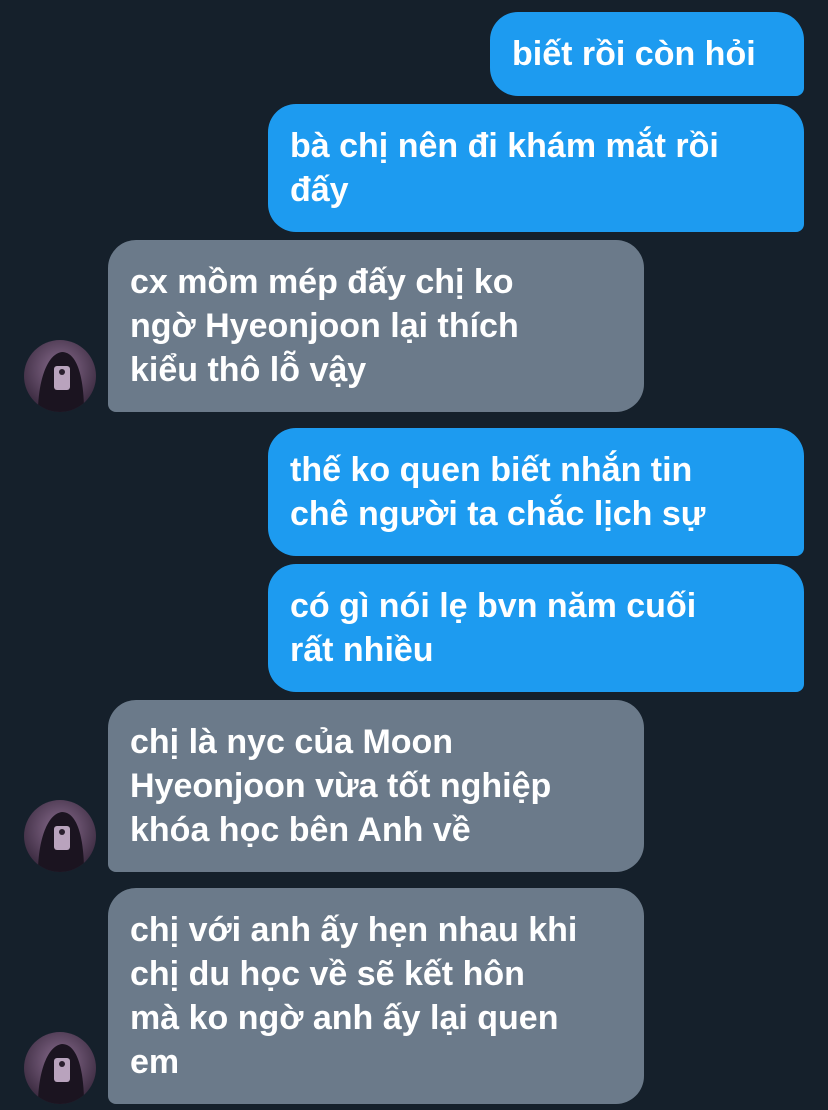 This screenshot has height=1110, width=828. What do you see at coordinates (536, 628) in the screenshot?
I see `message-bubble-sent: có gì nói lẹ bvn năm cuối rất nhiều` at bounding box center [536, 628].